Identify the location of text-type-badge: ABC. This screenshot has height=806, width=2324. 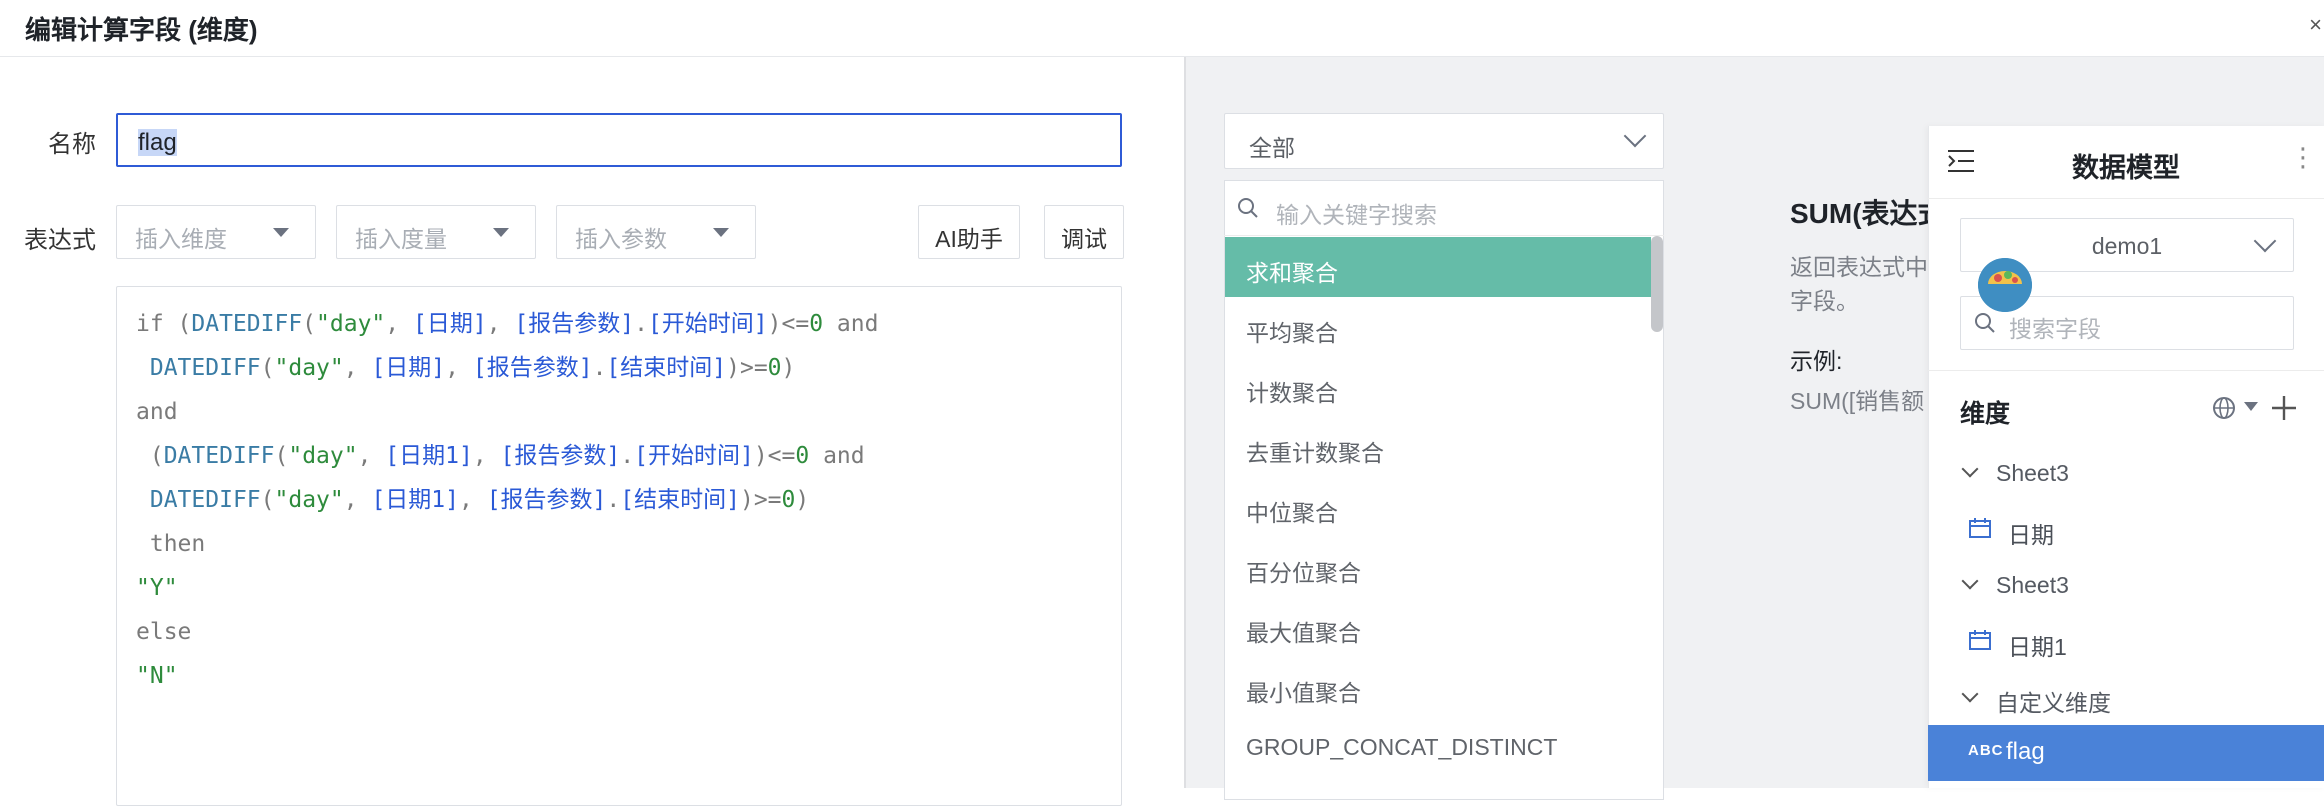
(1986, 750).